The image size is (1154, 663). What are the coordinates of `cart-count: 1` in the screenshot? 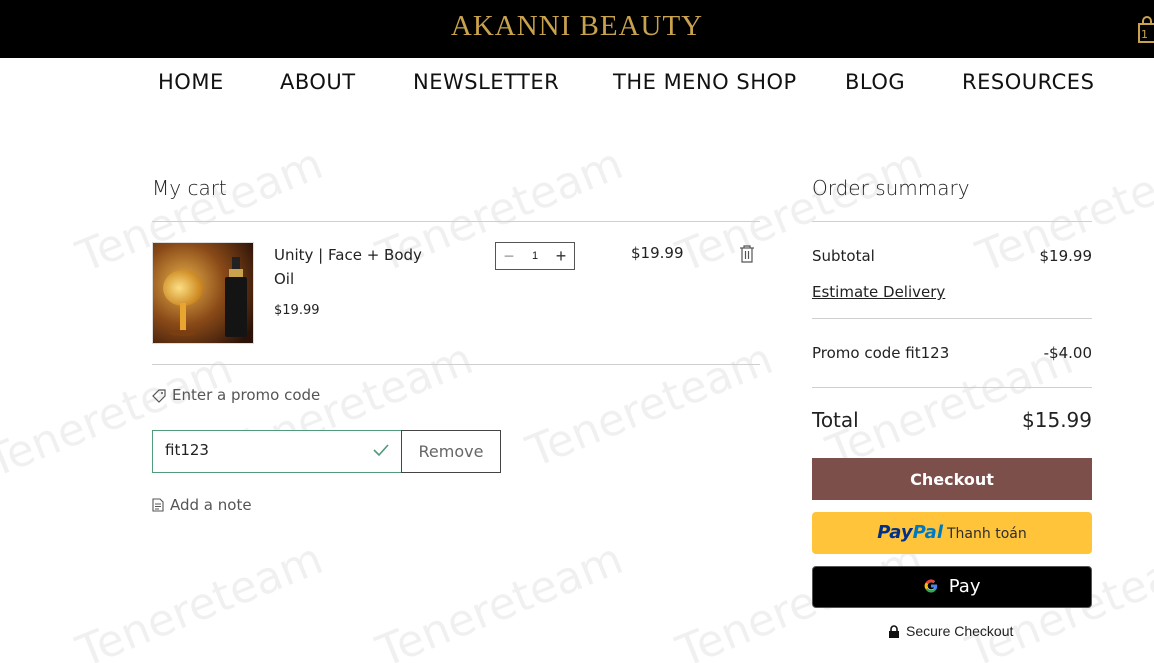 It's located at (1144, 34).